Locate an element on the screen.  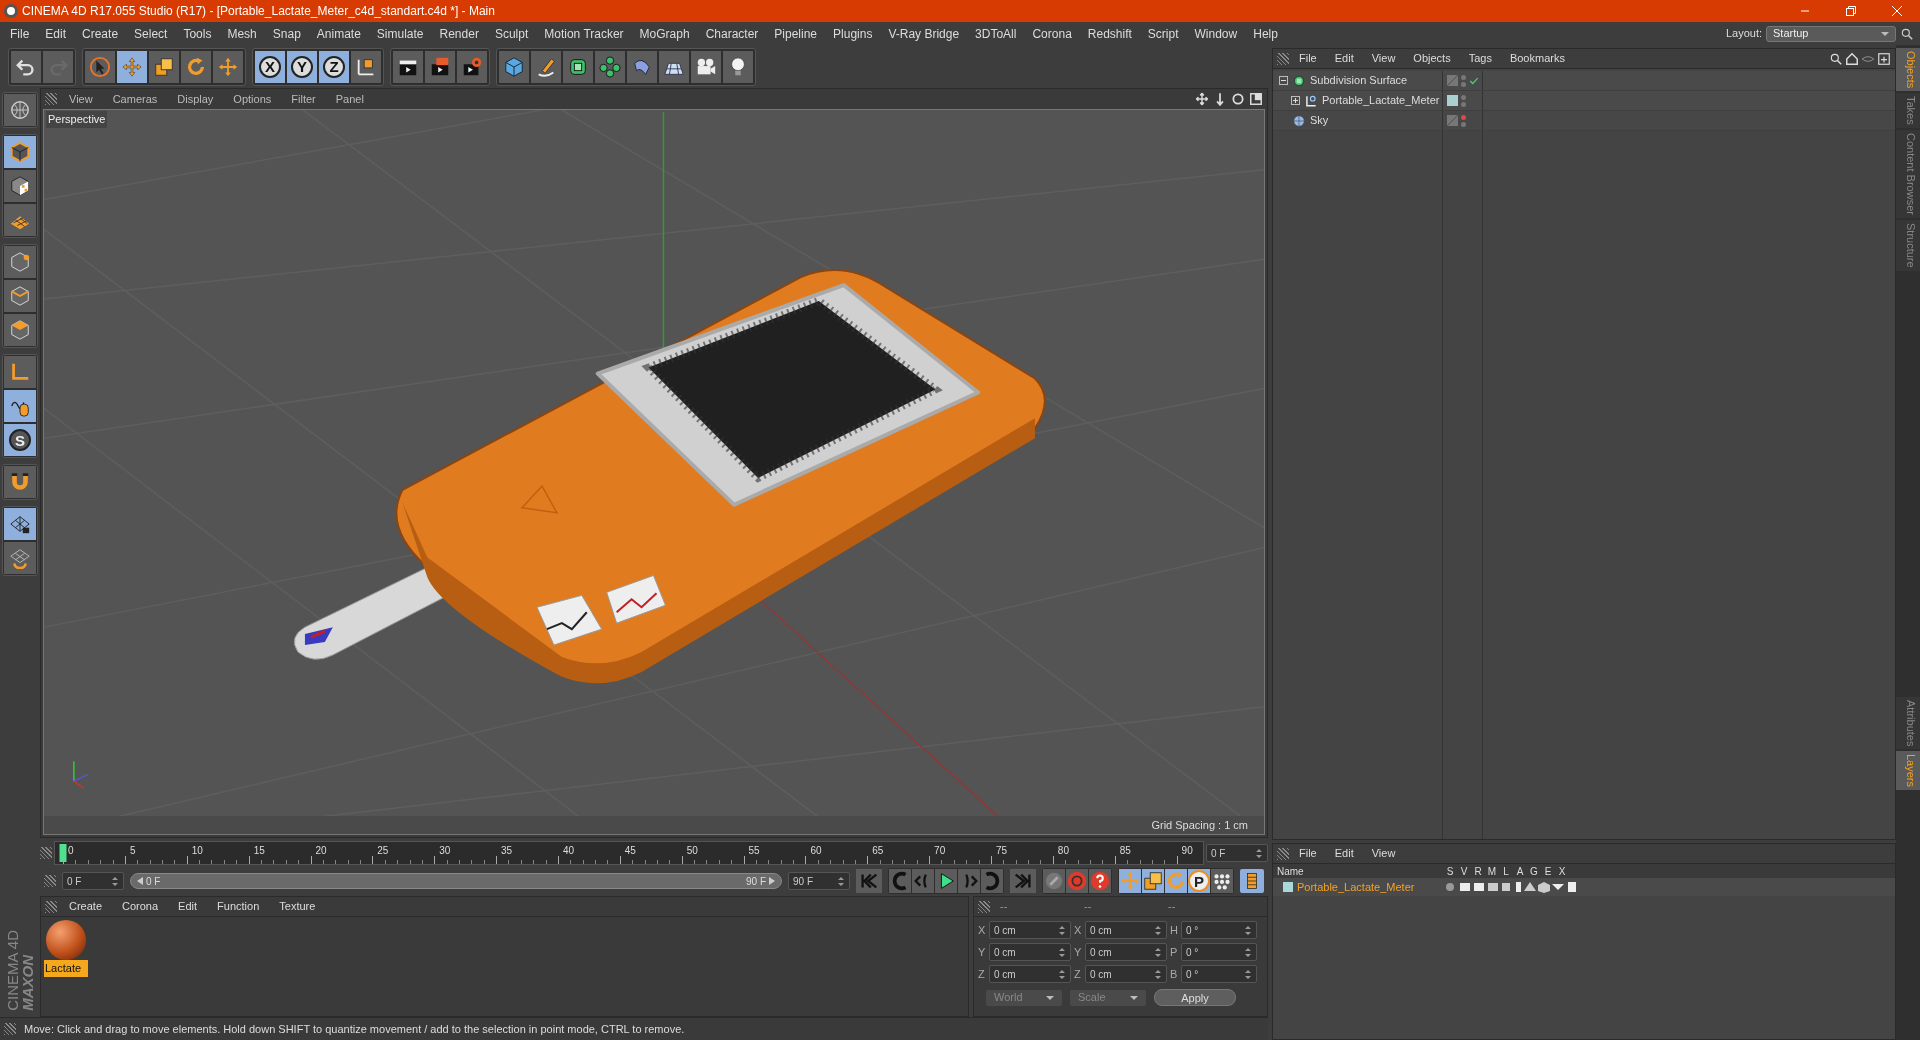
menu-item: Corona is located at coordinates (1052, 33).